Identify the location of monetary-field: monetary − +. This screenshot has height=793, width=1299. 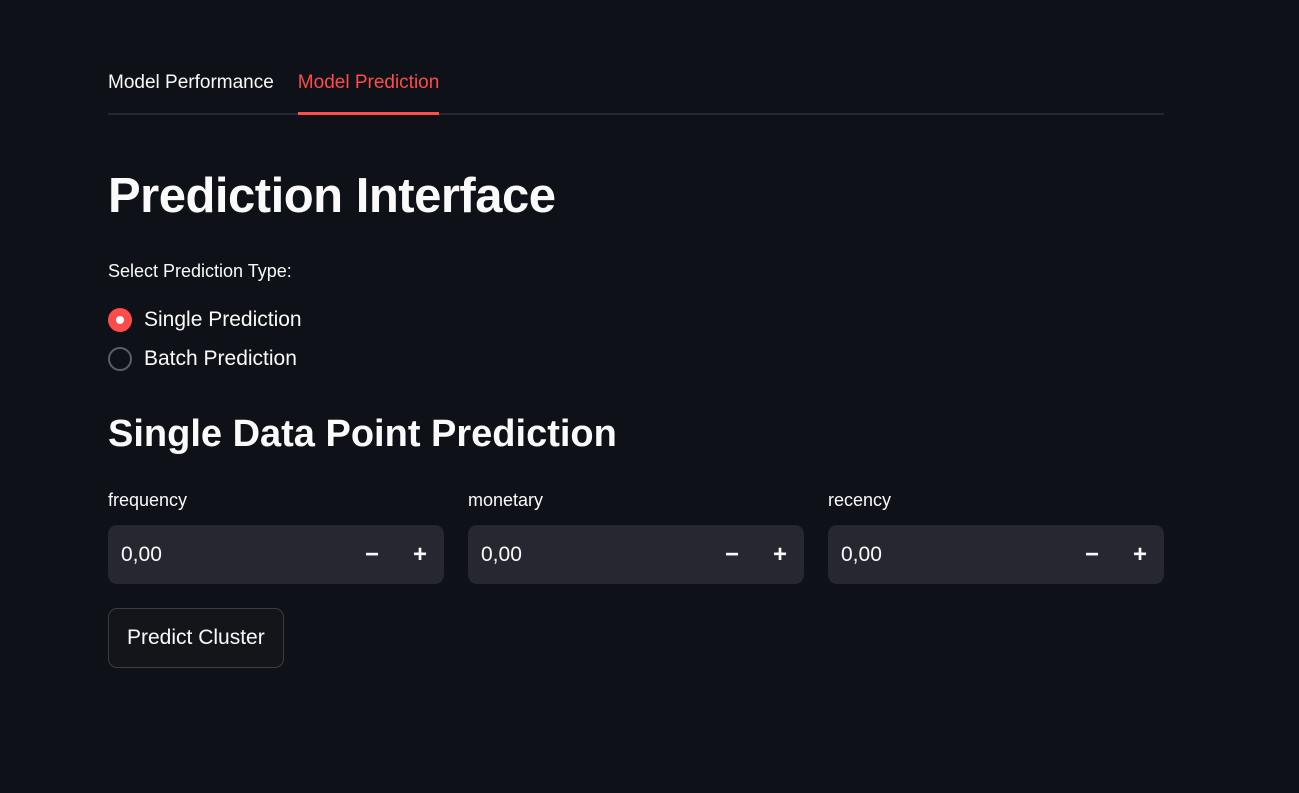
(636, 534).